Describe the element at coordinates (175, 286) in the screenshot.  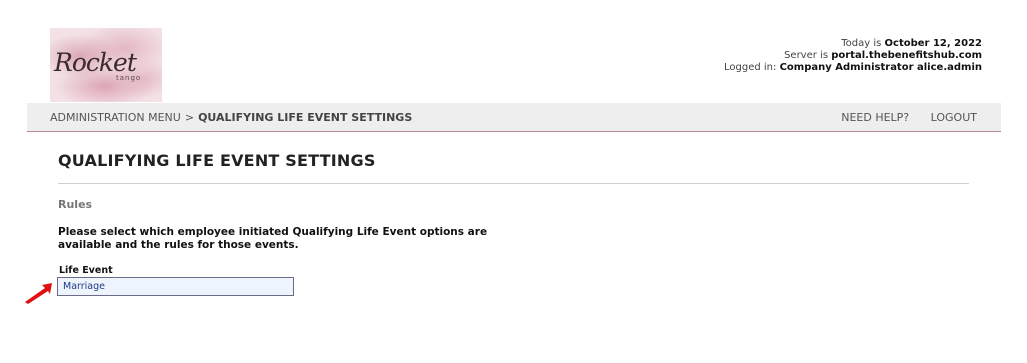
I see `life-event-field: Marriage` at that location.